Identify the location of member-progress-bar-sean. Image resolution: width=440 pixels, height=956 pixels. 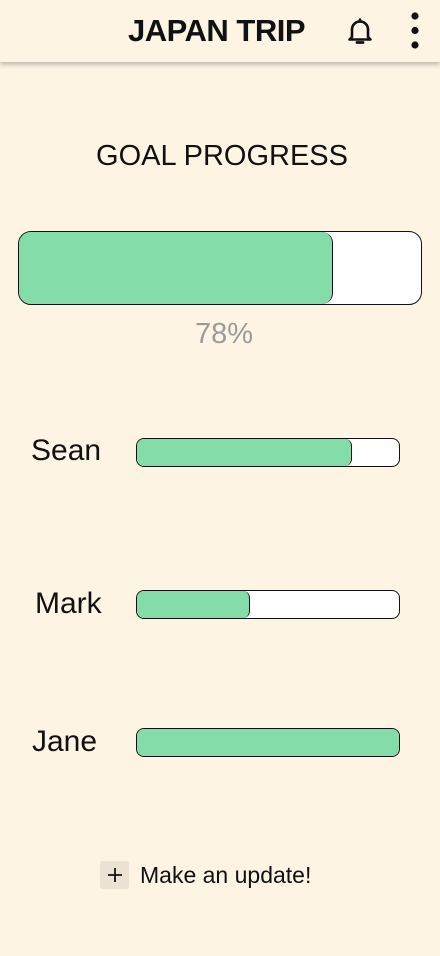
(268, 452).